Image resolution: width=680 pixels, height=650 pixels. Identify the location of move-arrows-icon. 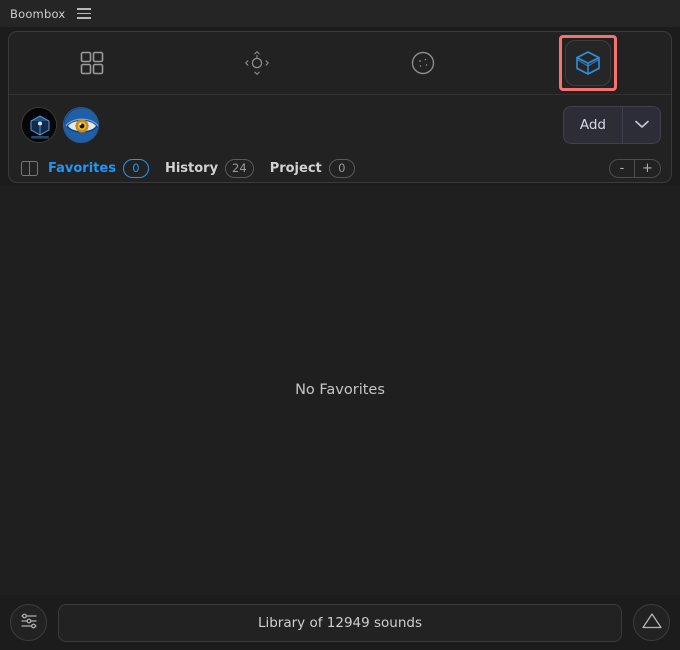
(257, 63).